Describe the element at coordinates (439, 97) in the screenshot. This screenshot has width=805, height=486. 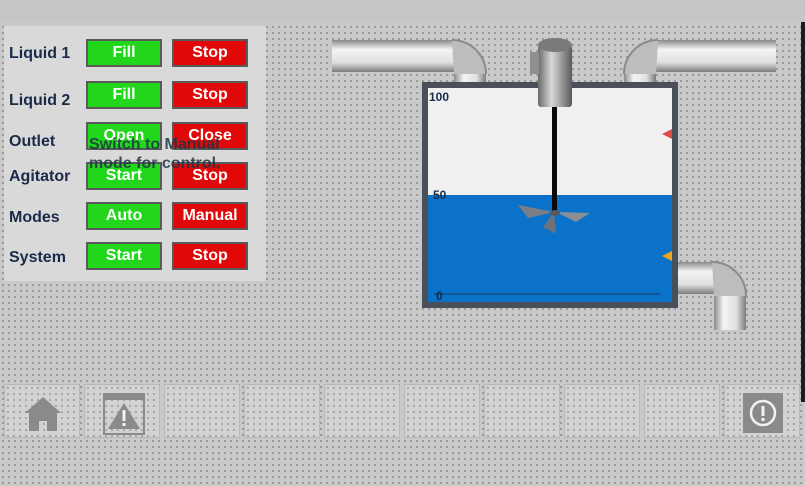
I see `scale-100-label: 100` at that location.